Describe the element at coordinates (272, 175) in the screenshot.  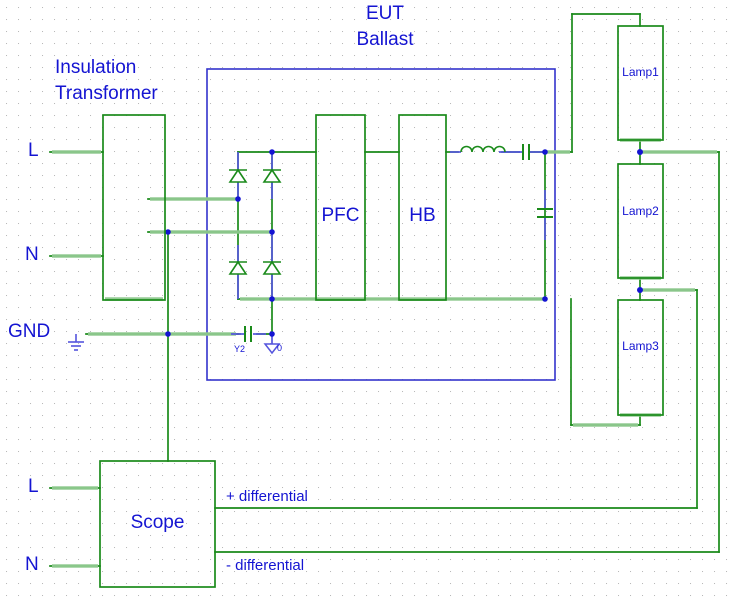
I see `diode-top-right` at that location.